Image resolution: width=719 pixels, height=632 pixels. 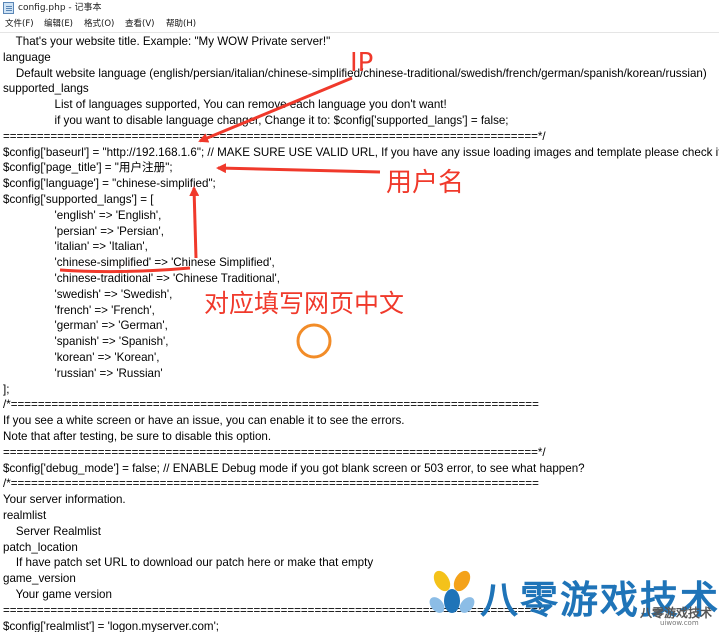 I want to click on editor-line: 'korean' => 'Korean',, so click(x=81, y=357).